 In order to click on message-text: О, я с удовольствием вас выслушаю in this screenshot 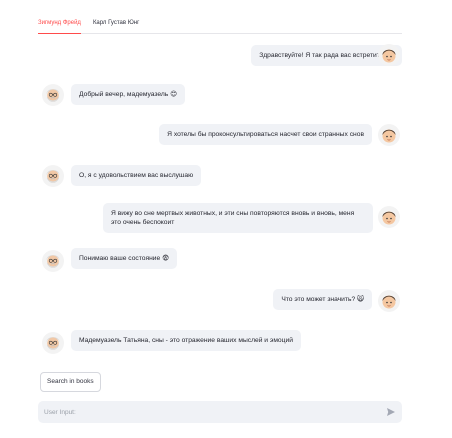, I will do `click(136, 175)`.